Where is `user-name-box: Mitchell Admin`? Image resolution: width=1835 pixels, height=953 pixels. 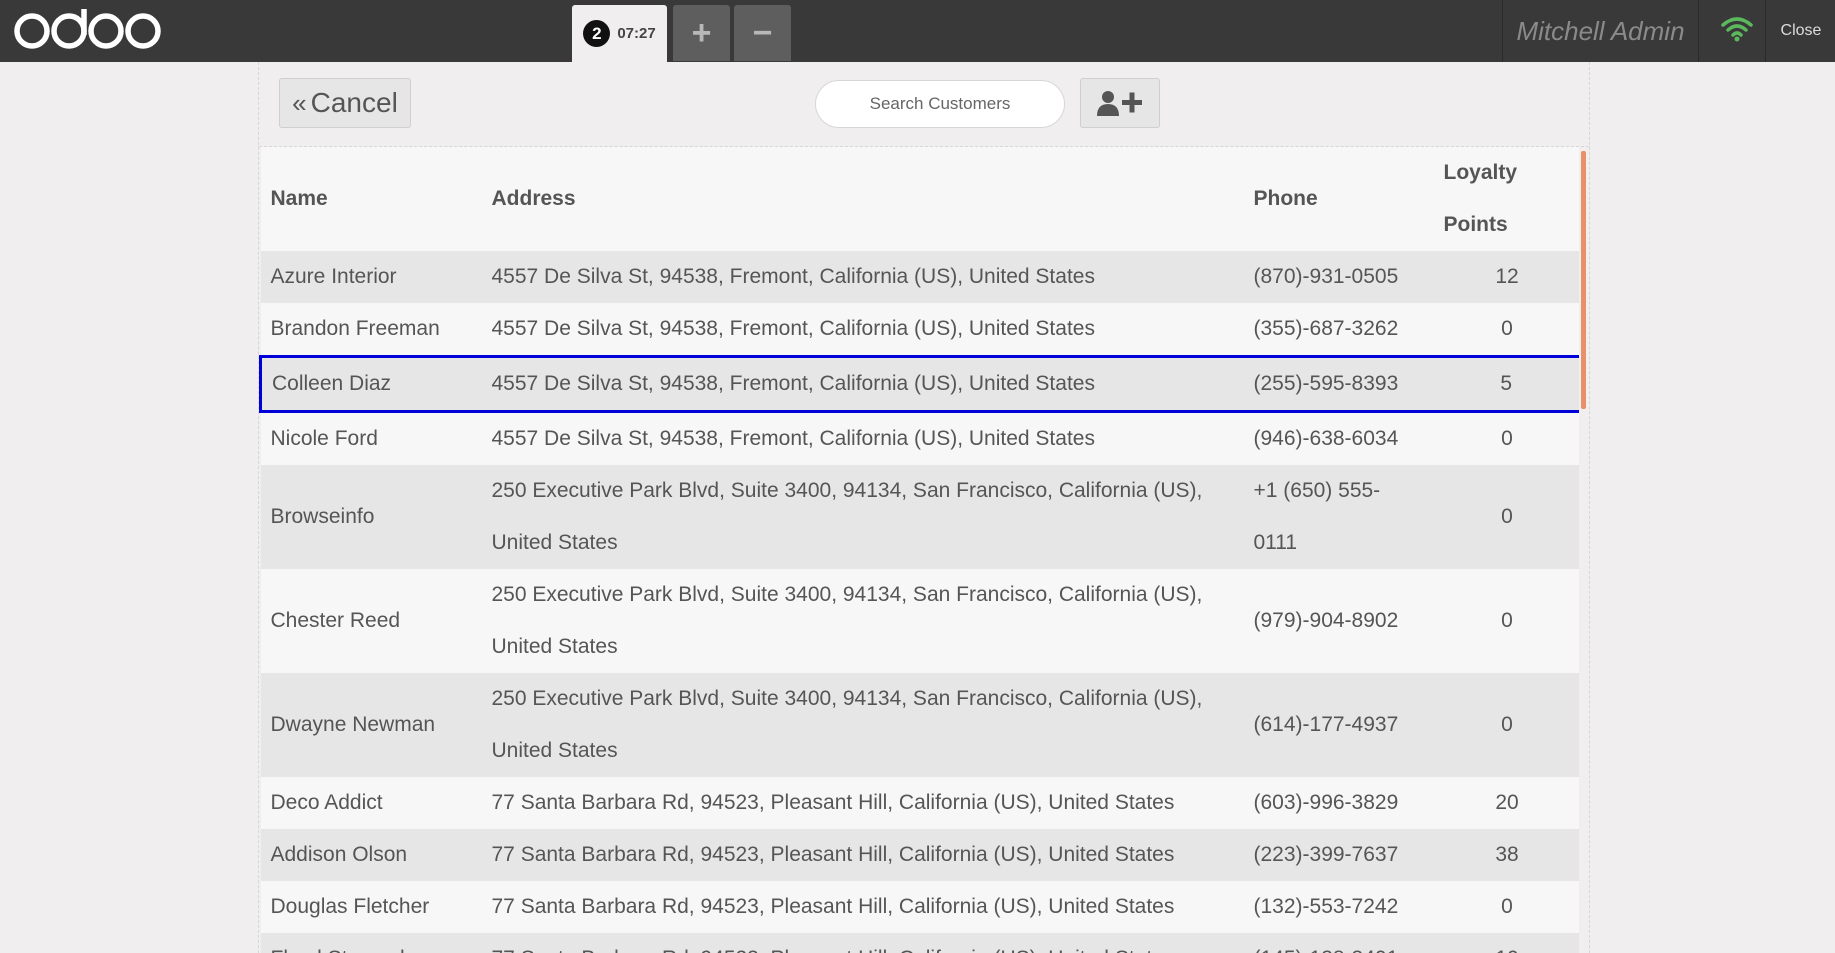
user-name-box: Mitchell Admin is located at coordinates (1600, 31).